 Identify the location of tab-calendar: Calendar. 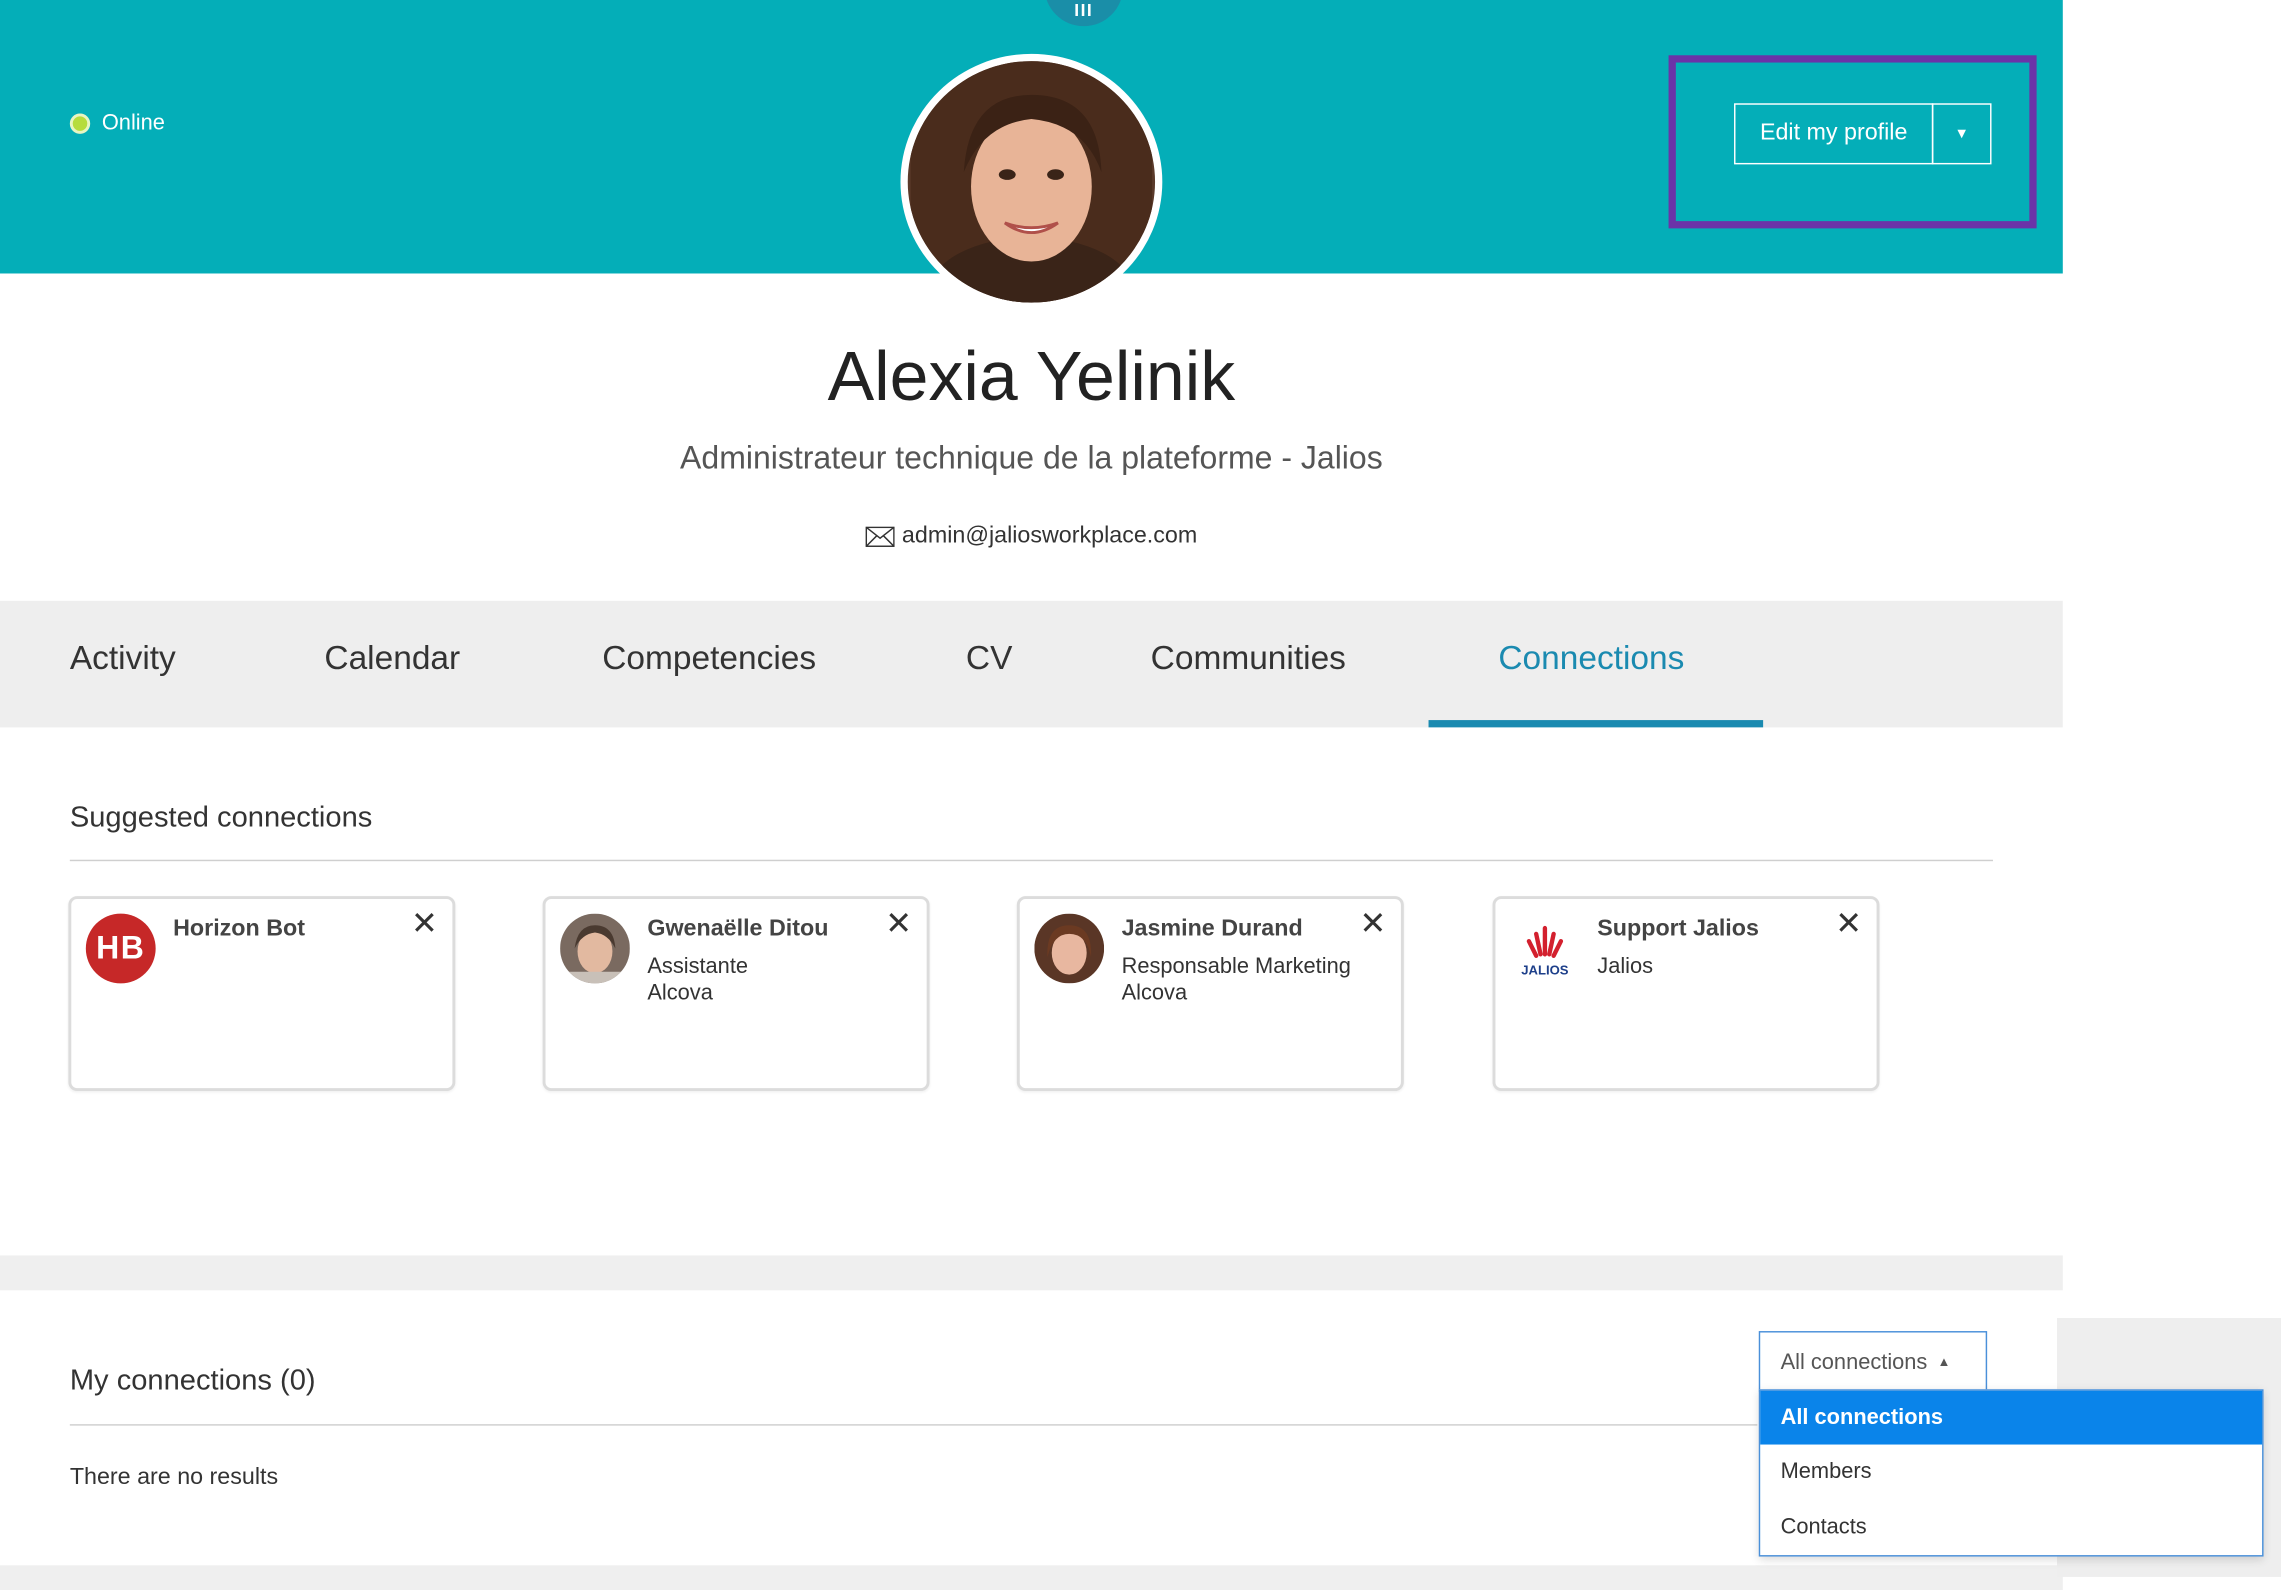
(392, 658).